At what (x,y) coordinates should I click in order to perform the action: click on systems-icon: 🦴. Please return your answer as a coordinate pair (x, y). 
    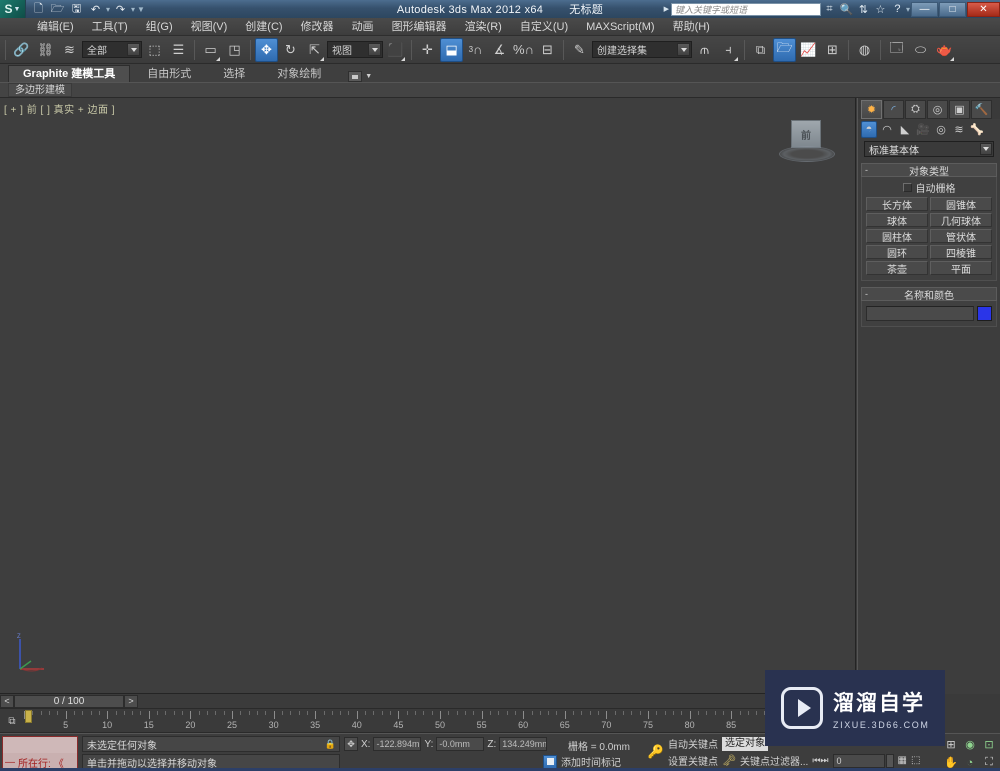
    Looking at the image, I should click on (977, 129).